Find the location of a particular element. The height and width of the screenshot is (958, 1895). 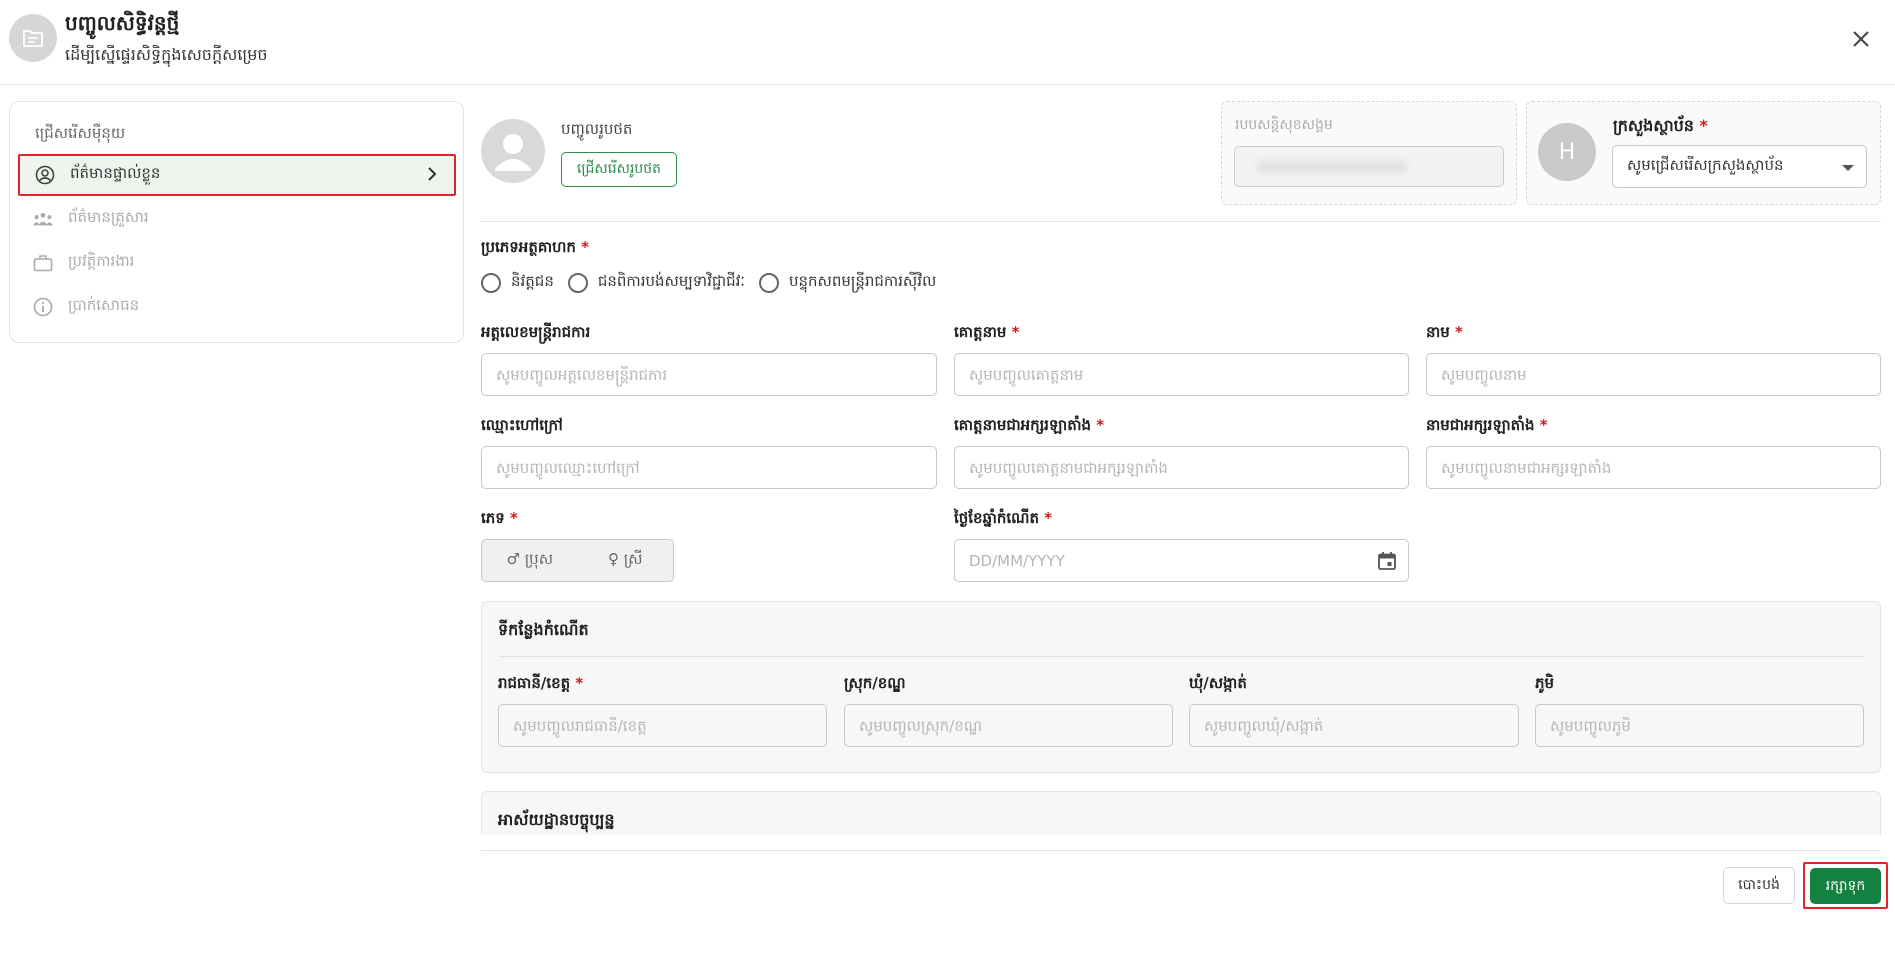

cancel-button: បោះបង់ is located at coordinates (1759, 885).